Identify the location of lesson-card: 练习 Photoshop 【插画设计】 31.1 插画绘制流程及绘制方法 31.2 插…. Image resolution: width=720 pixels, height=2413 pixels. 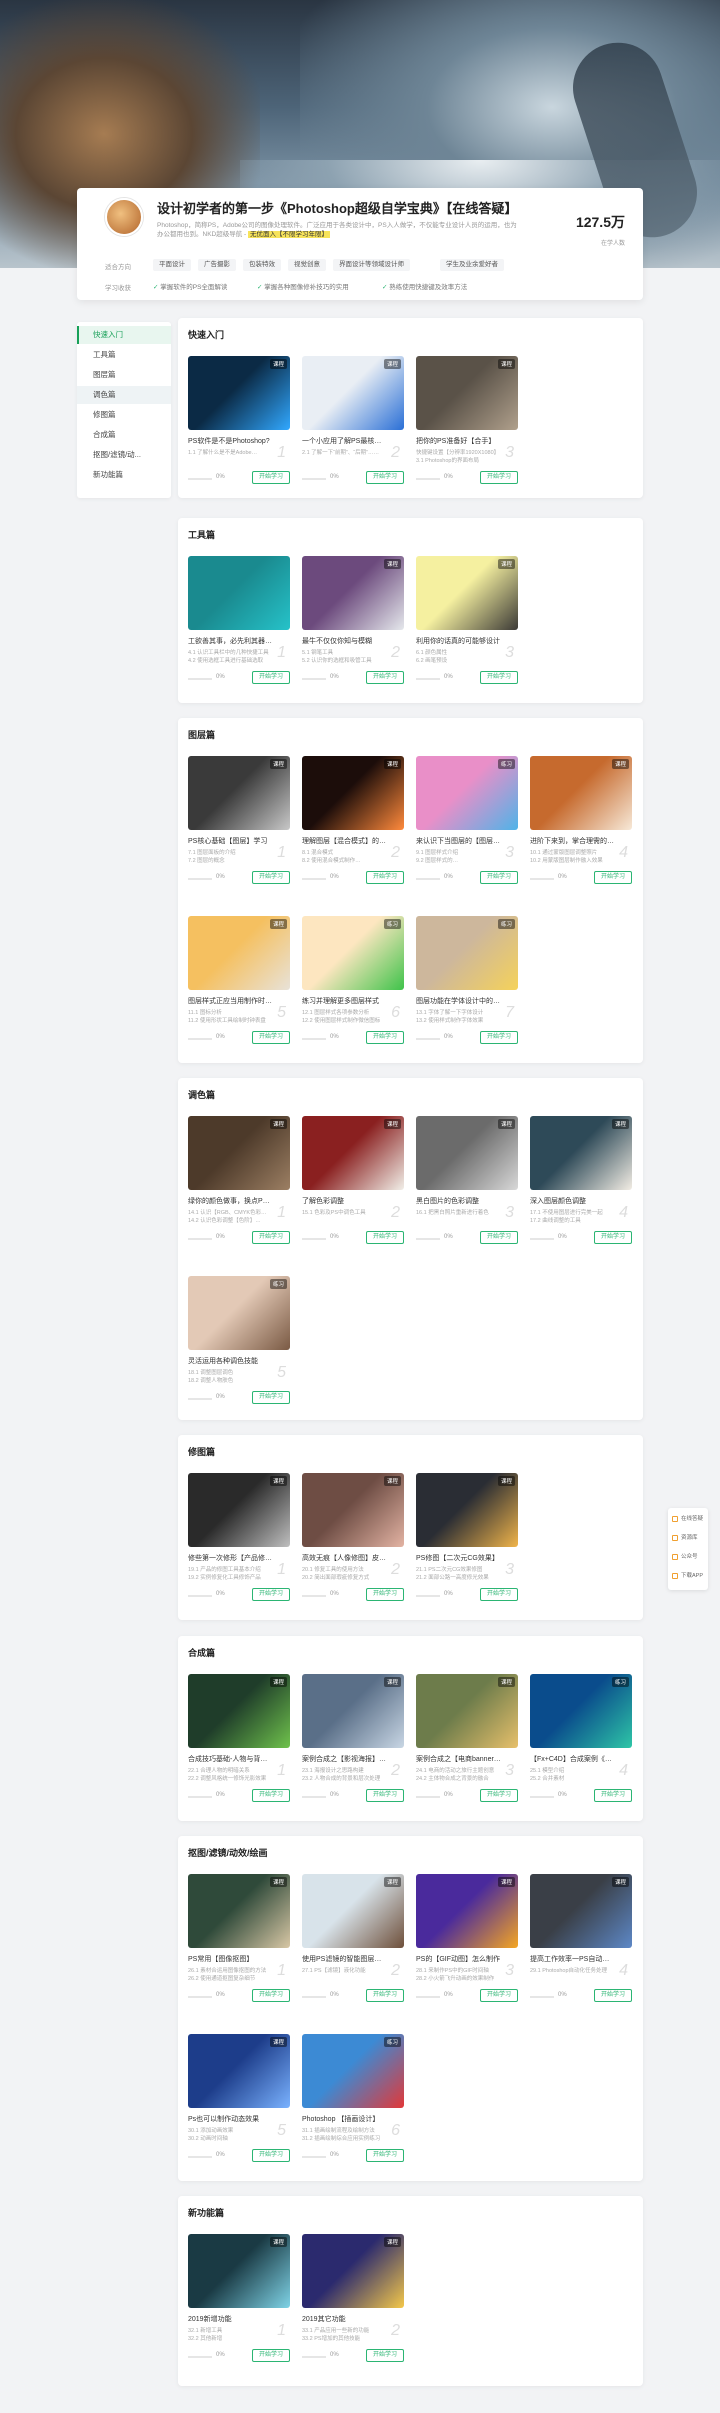
(353, 2106).